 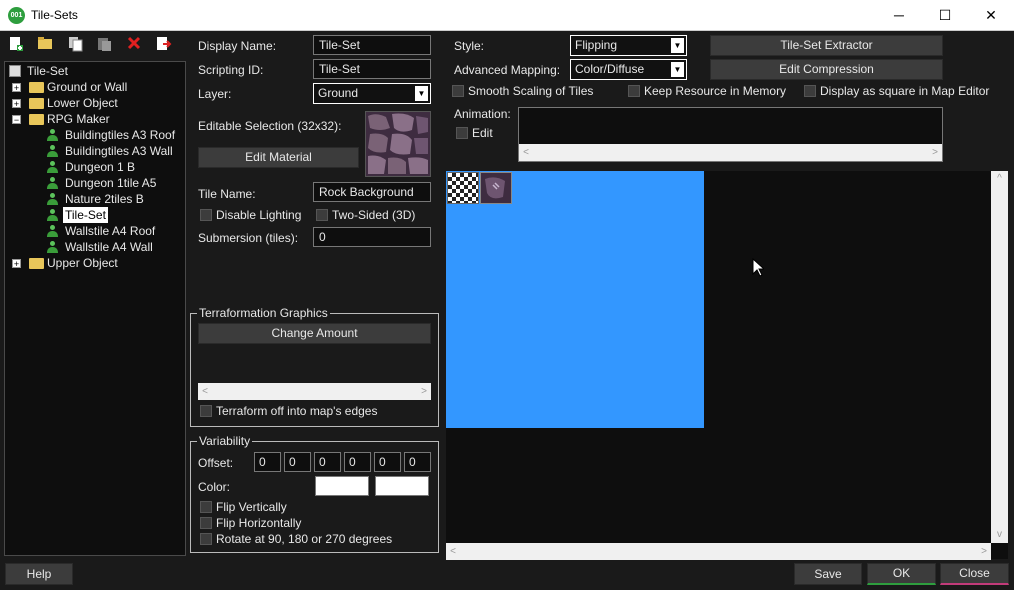 I want to click on canvas-vscrollbar: ^ v, so click(x=999, y=357).